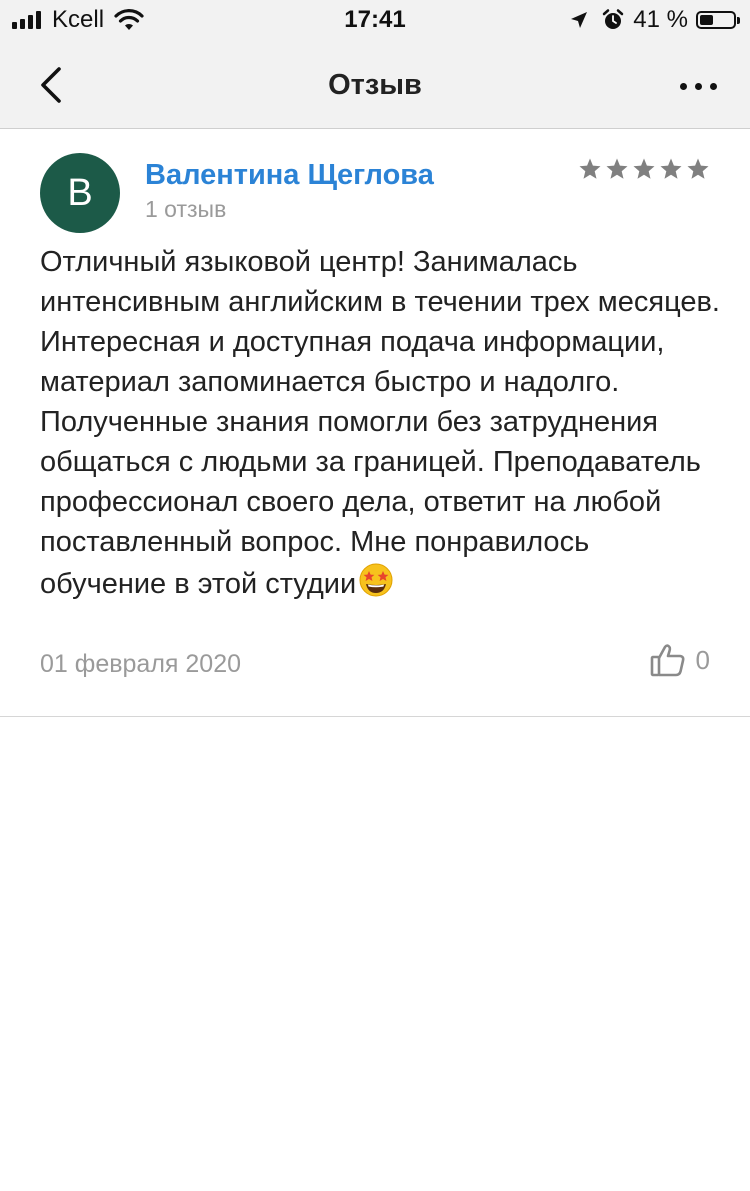  Describe the element at coordinates (698, 86) in the screenshot. I see `more-options-button` at that location.